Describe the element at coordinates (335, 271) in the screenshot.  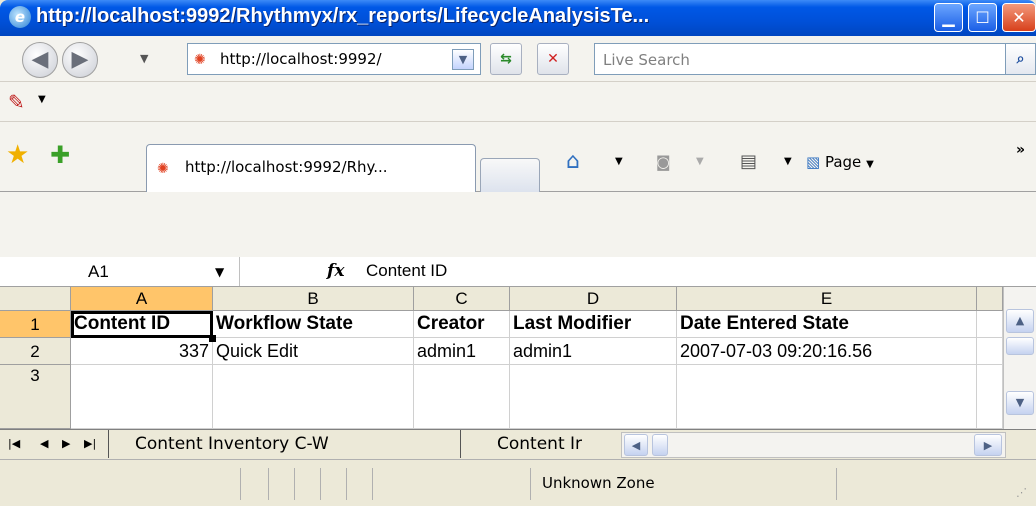
I see `function-icon: fx` at that location.